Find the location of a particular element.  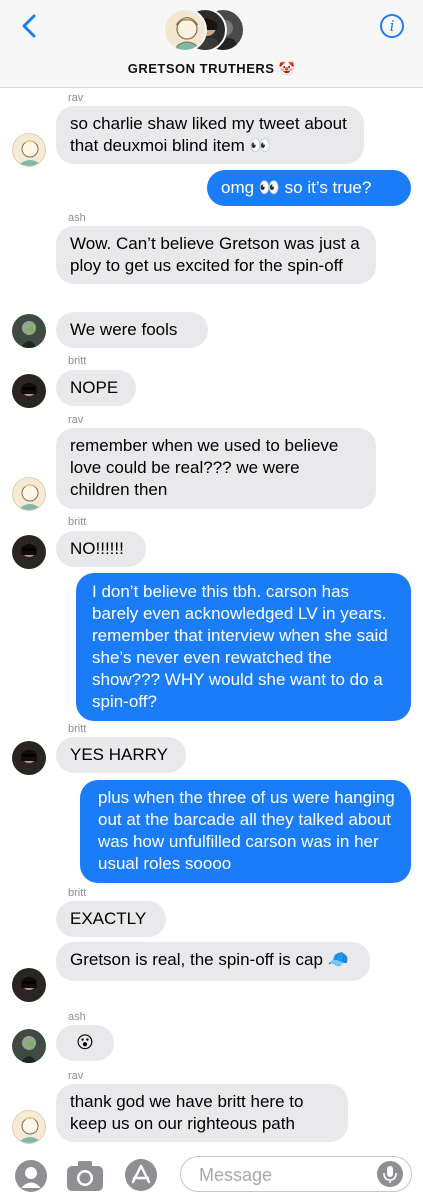

incoming-message-bubble: EXACTLY is located at coordinates (111, 919).